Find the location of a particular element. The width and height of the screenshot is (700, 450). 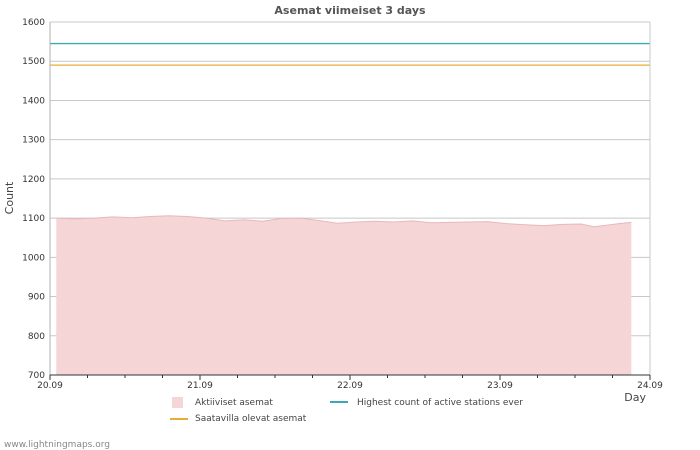

y-tick-label: 1200 is located at coordinates (33, 180).